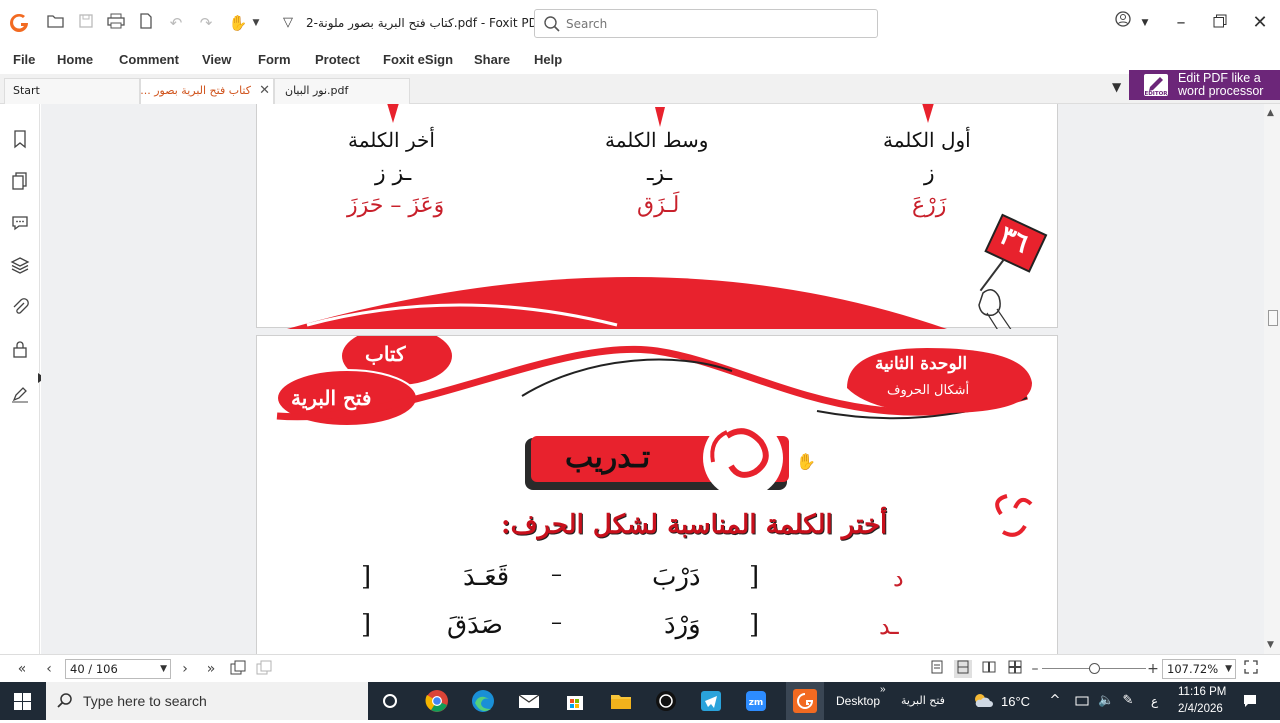  Describe the element at coordinates (1204, 85) in the screenshot. I see `edit-pdf-promo: EDITOR Edit PDF like a word processor` at that location.